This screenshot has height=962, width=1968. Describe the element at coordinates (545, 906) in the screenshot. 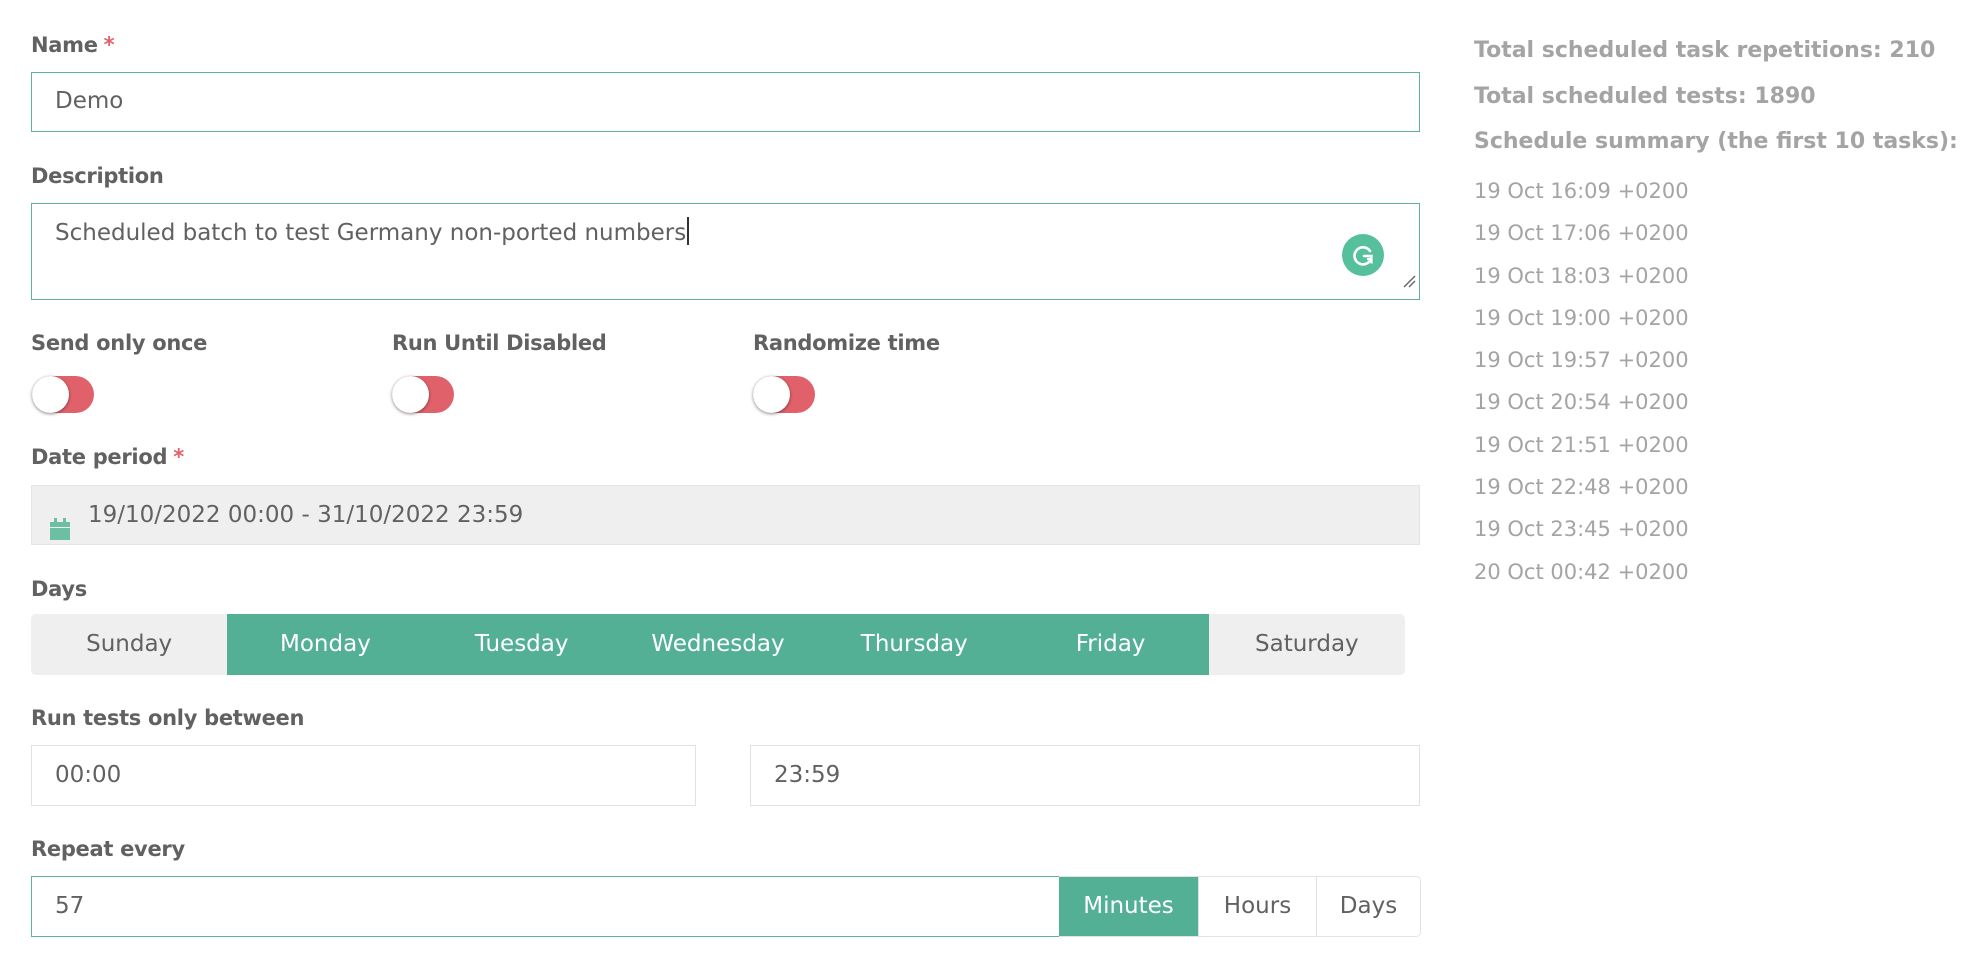

I see `repeat-every-input: 57` at that location.